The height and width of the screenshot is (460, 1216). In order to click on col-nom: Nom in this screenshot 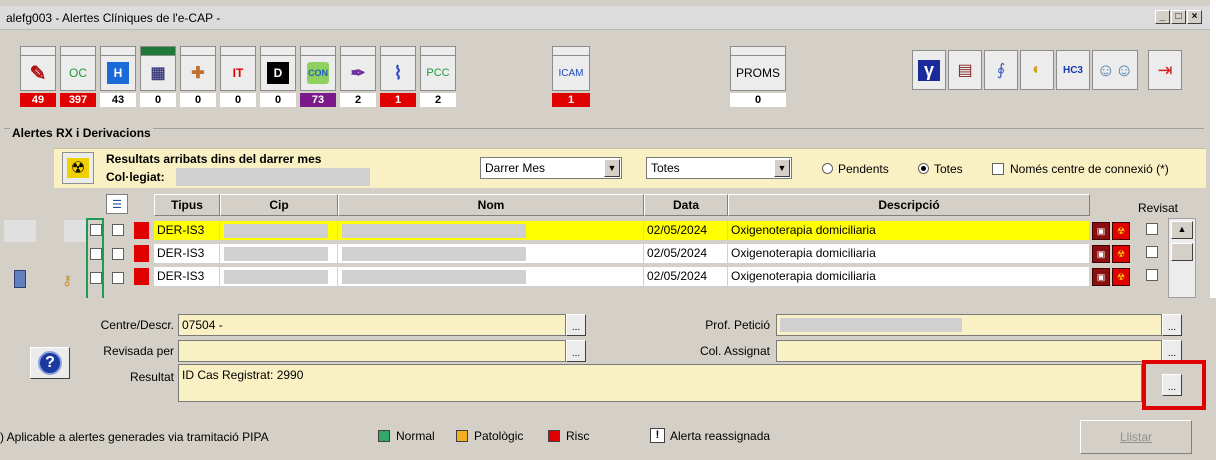, I will do `click(491, 205)`.